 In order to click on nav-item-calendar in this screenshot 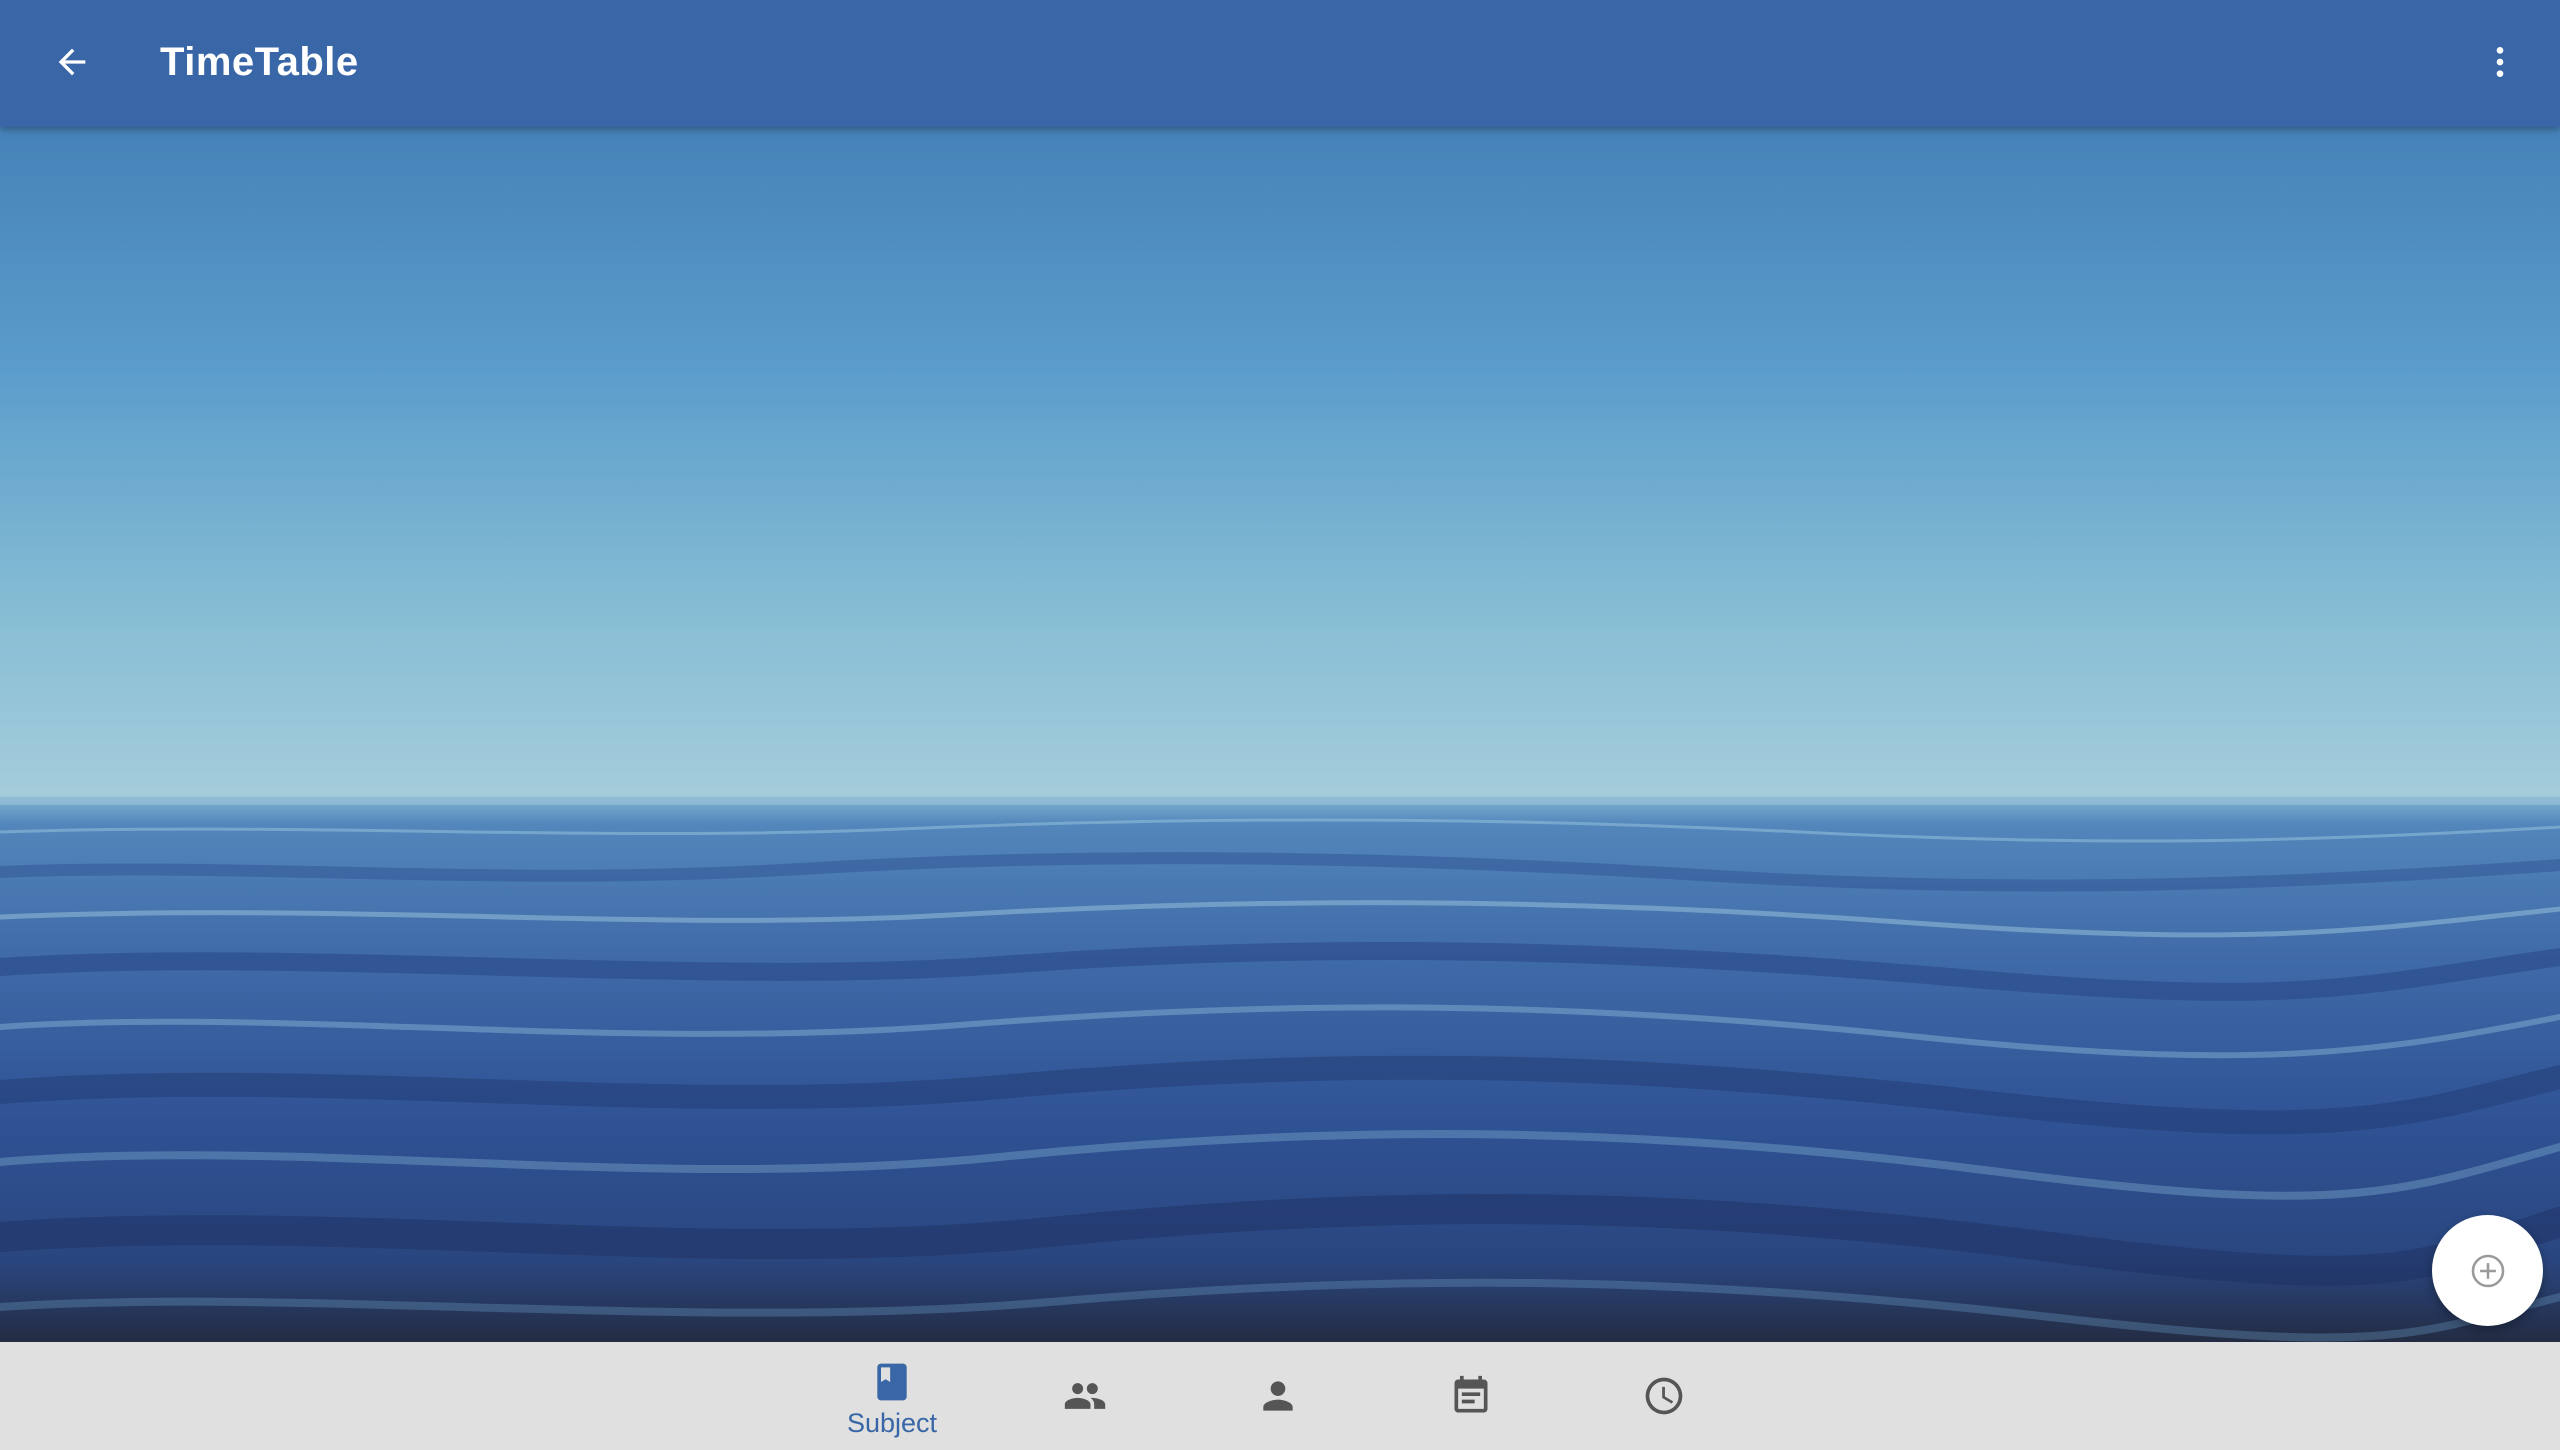, I will do `click(1471, 1396)`.